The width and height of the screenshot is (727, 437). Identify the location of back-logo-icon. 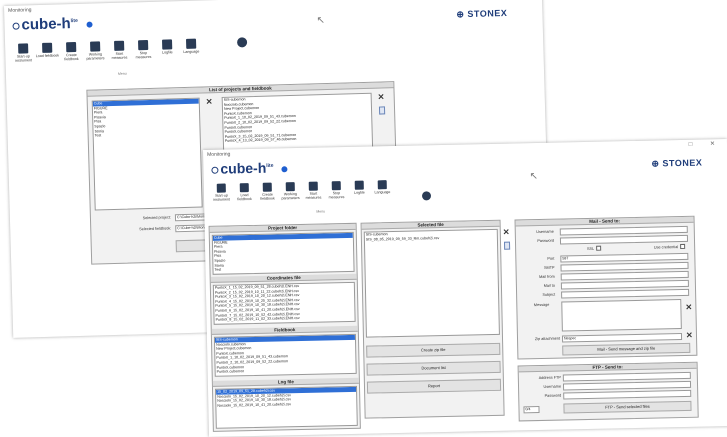
(16, 26).